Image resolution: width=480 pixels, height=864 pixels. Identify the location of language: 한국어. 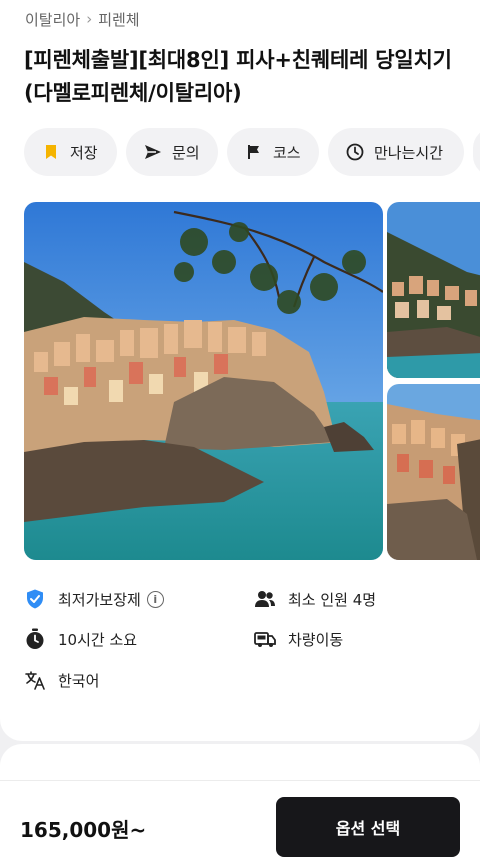
(61, 680).